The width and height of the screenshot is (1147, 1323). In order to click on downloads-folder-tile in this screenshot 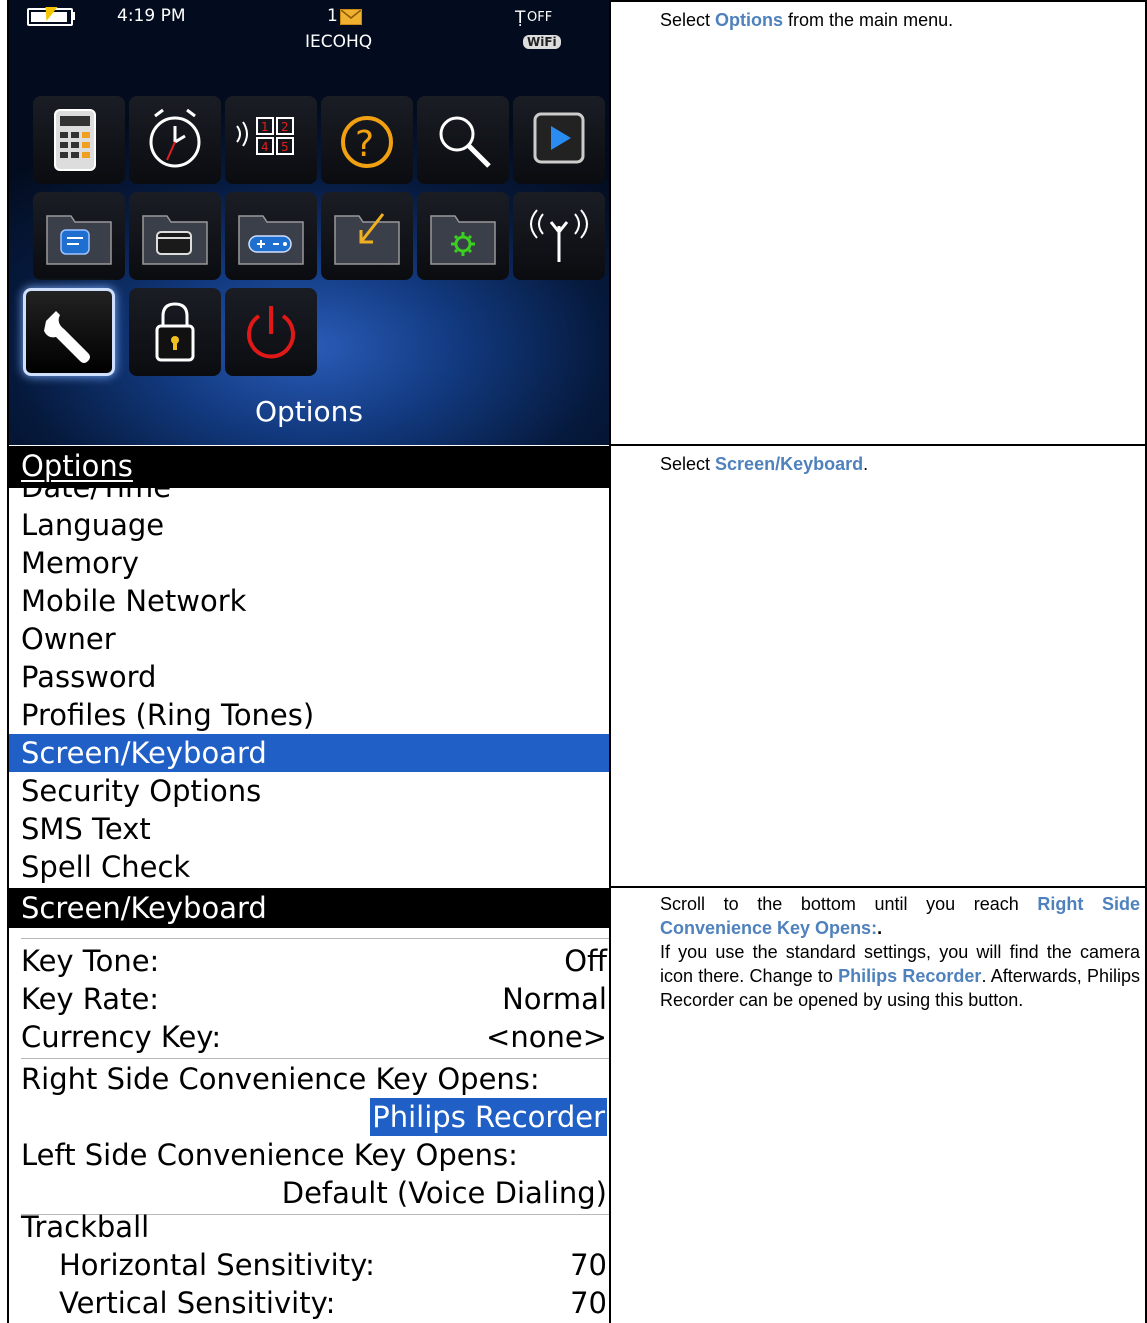, I will do `click(367, 236)`.